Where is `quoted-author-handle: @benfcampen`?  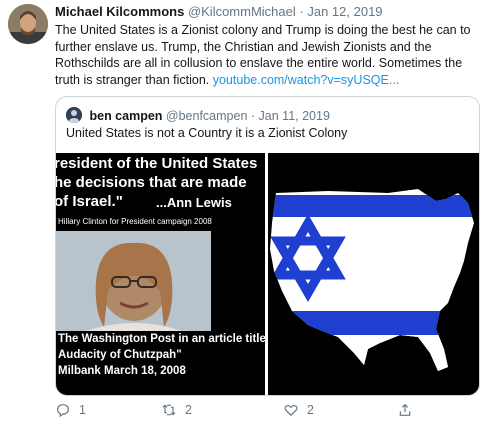 quoted-author-handle: @benfcampen is located at coordinates (206, 116).